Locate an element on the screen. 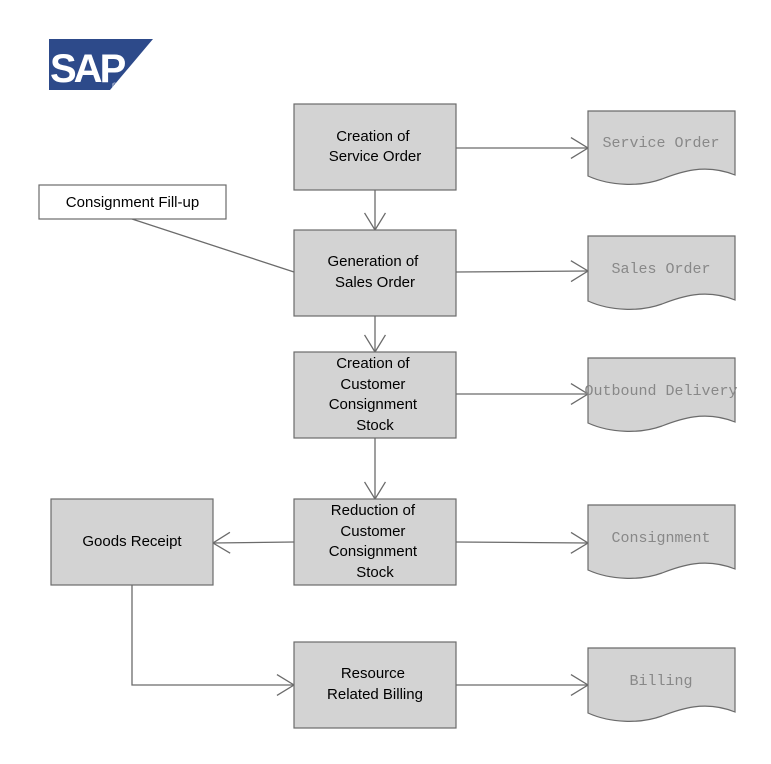 The width and height of the screenshot is (771, 764). sap-logo: SAP ® is located at coordinates (101, 65).